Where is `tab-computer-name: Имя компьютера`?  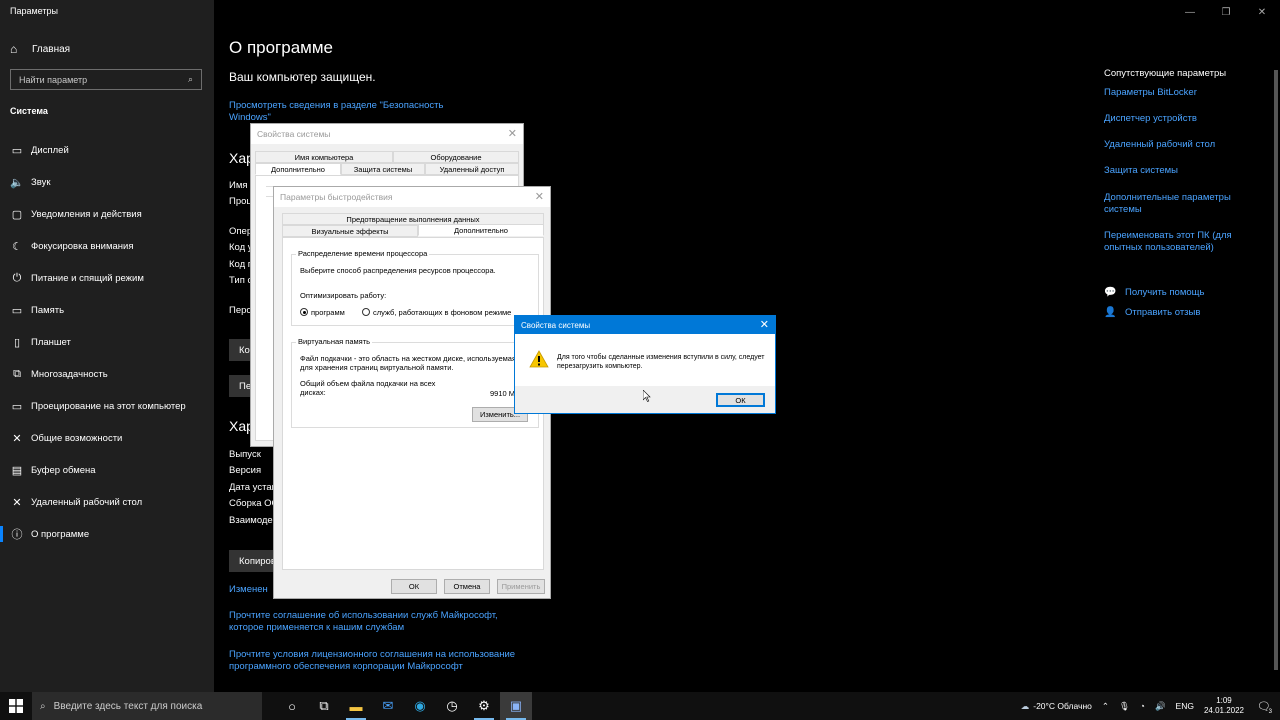
tab-computer-name: Имя компьютера is located at coordinates (324, 157).